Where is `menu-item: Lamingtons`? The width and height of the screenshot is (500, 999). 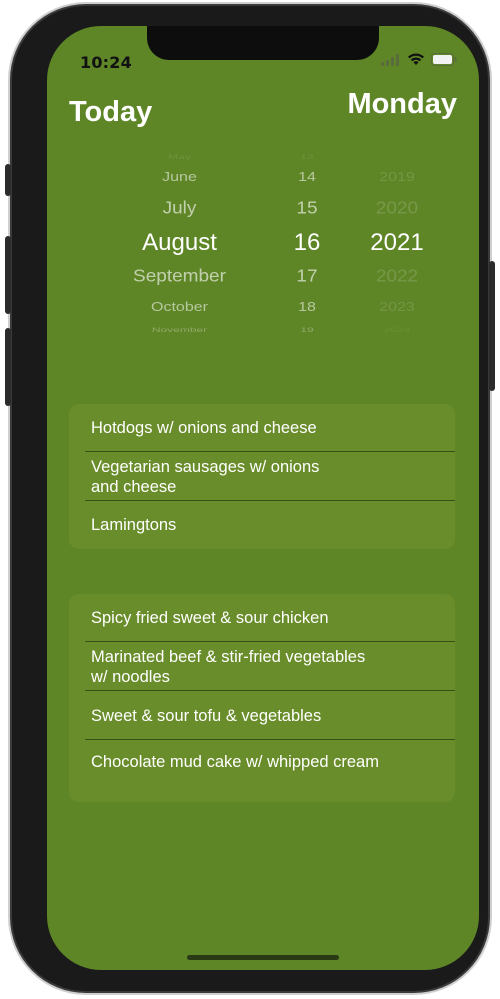 menu-item: Lamingtons is located at coordinates (262, 525).